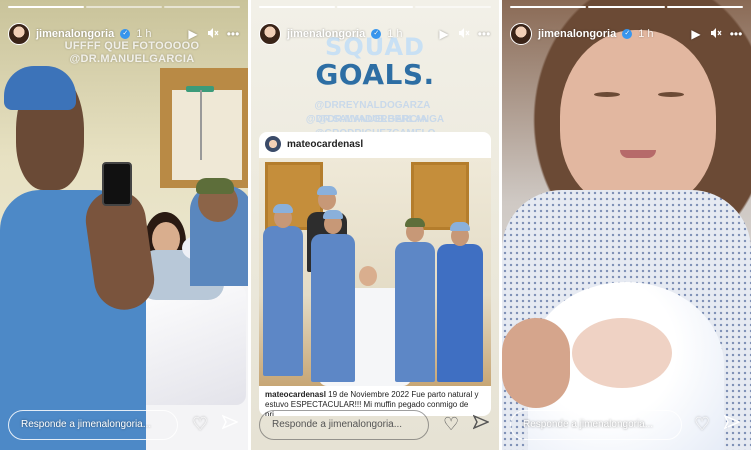 The width and height of the screenshot is (751, 450). What do you see at coordinates (295, 394) in the screenshot?
I see `caption-username: mateocardenasl` at bounding box center [295, 394].